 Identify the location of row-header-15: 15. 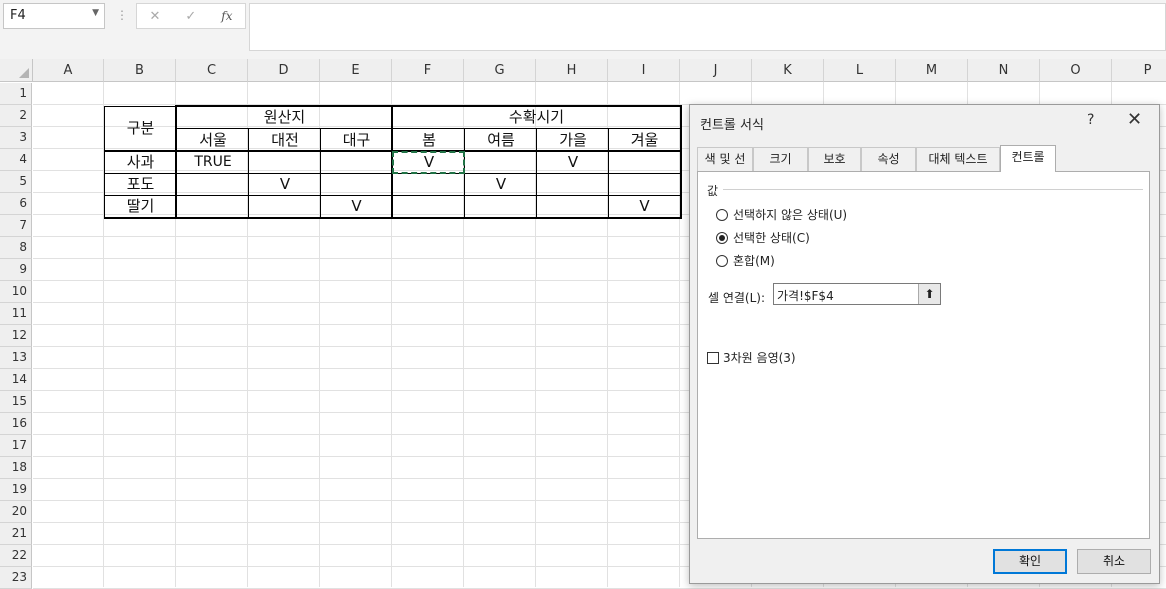
(16, 402).